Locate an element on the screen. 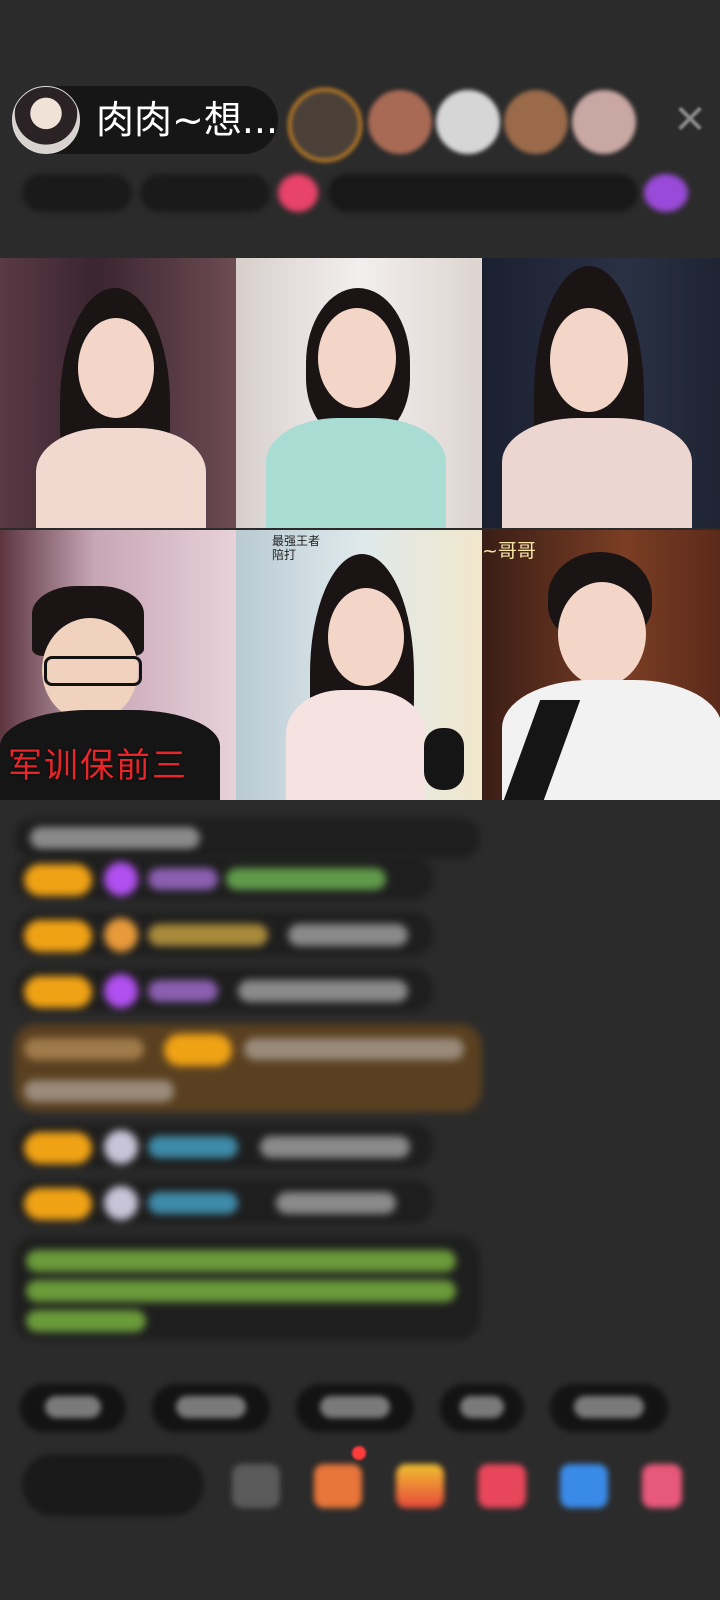  tile-badge: ~哥哥 is located at coordinates (509, 551).